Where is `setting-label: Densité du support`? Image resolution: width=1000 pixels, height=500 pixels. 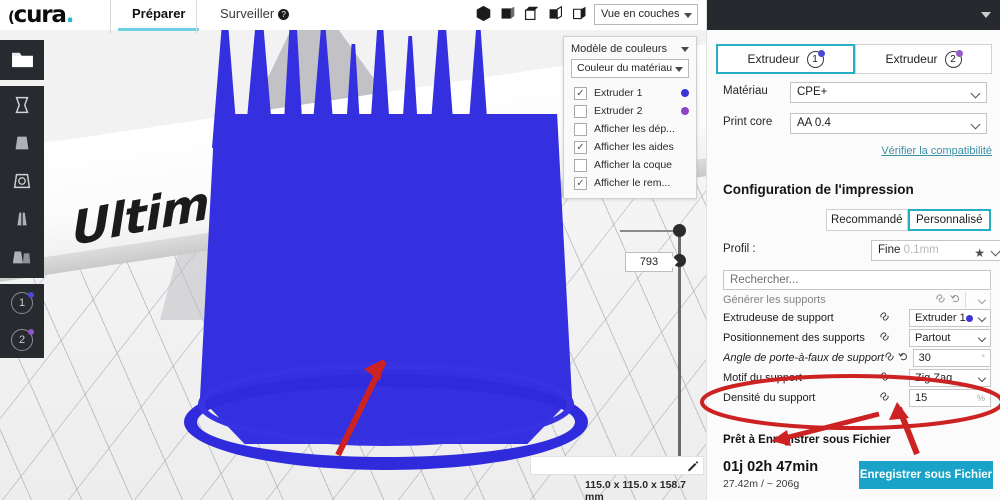
setting-label: Densité du support is located at coordinates (769, 398).